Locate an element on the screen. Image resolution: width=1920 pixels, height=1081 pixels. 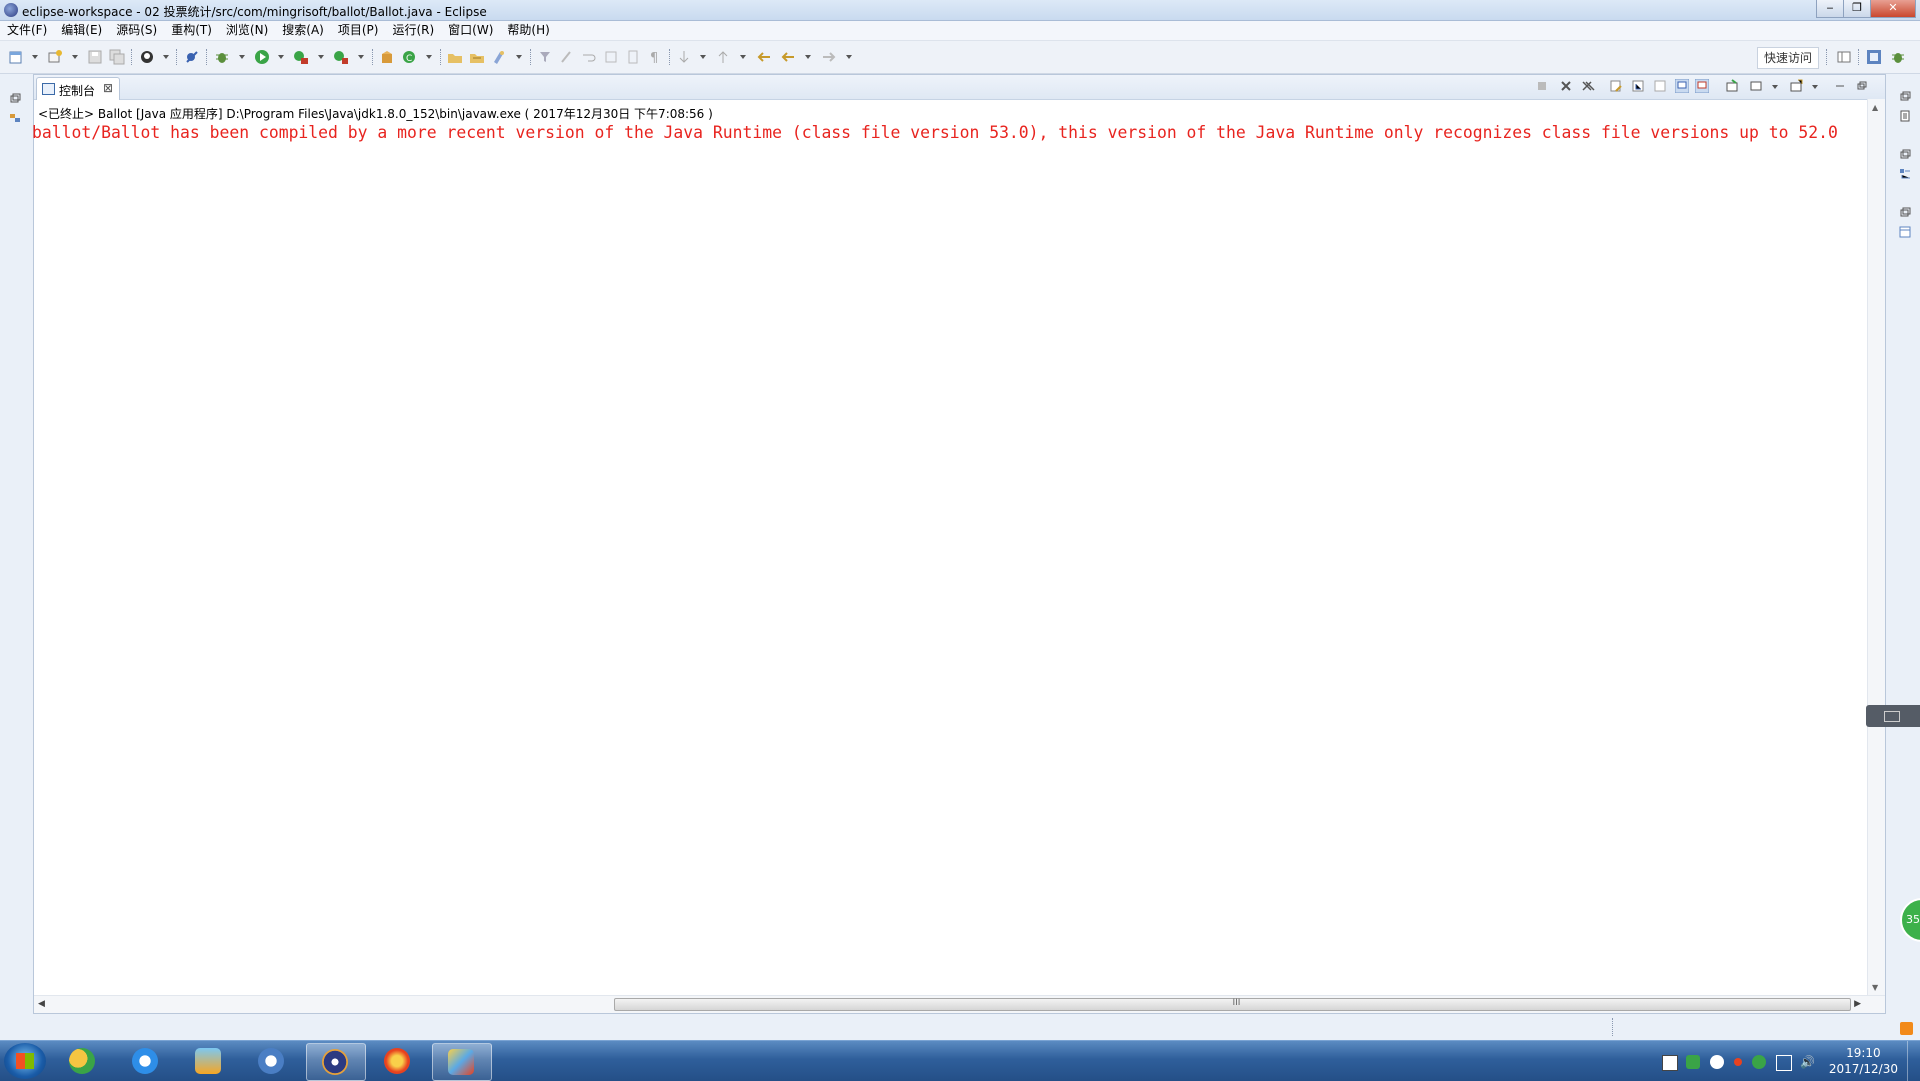
open-console-icon is located at coordinates (1796, 86).